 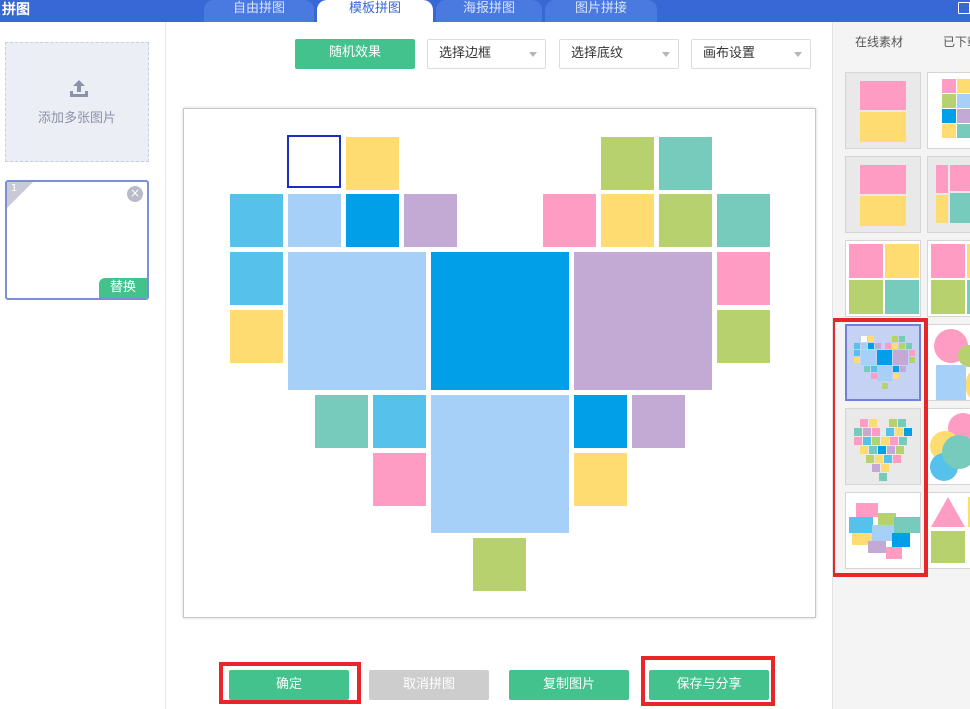 I want to click on highlight-box-confirm, so click(x=290, y=683).